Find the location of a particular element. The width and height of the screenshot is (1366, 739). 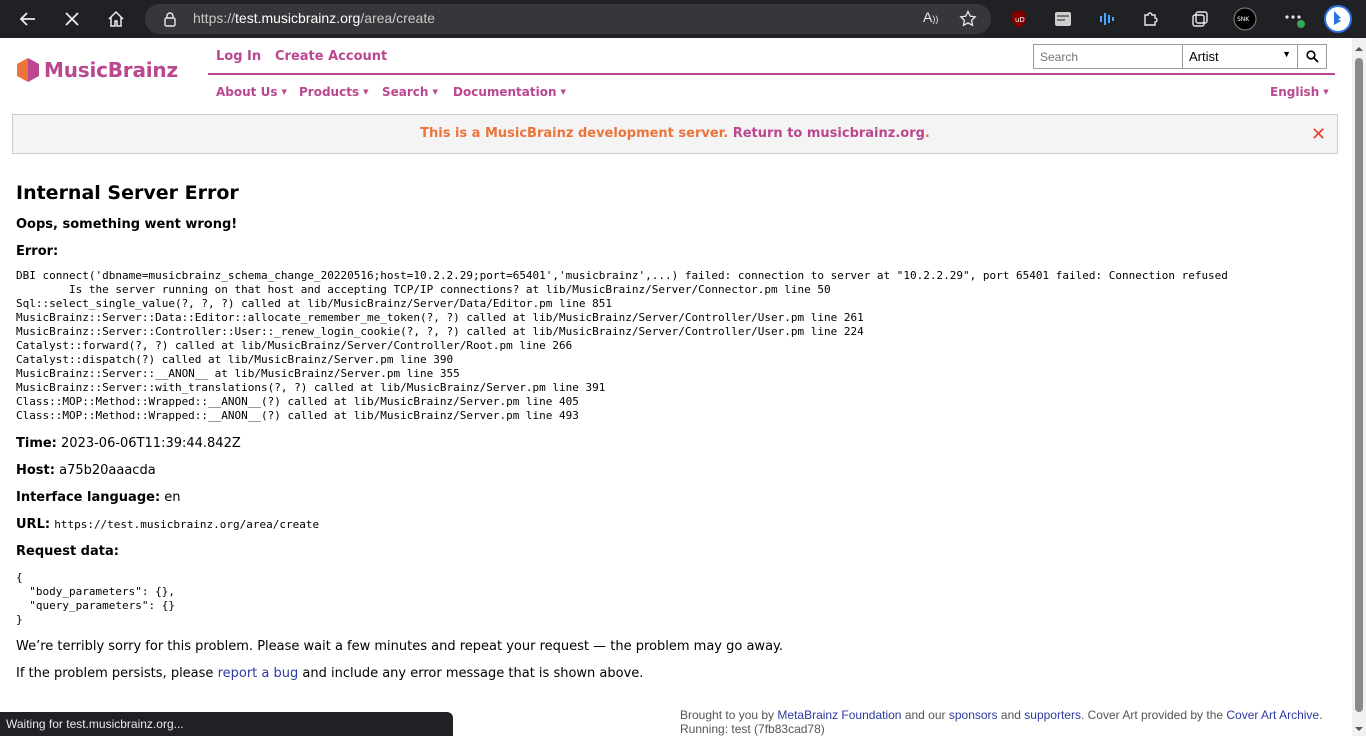

login-link: Log In is located at coordinates (238, 56).